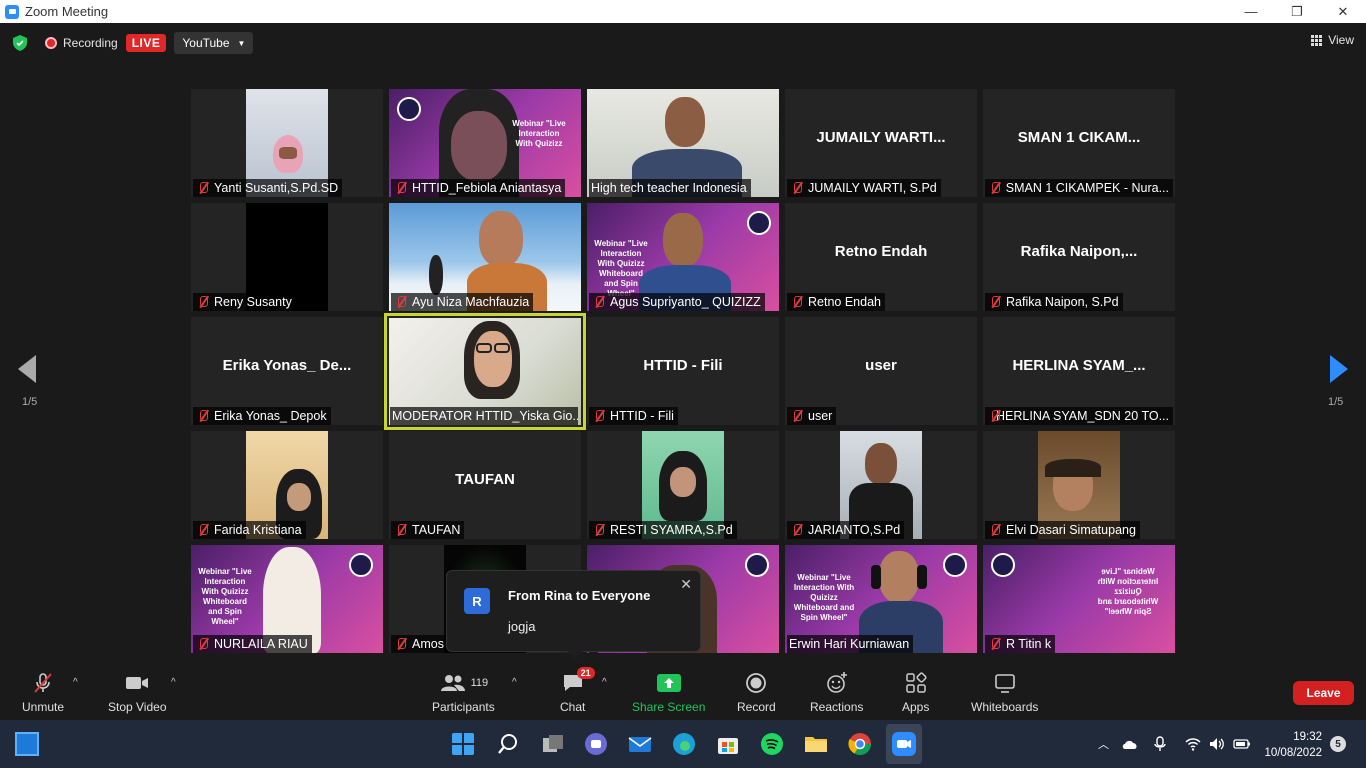  What do you see at coordinates (1343, 11) in the screenshot?
I see `close-window-button: ✕` at bounding box center [1343, 11].